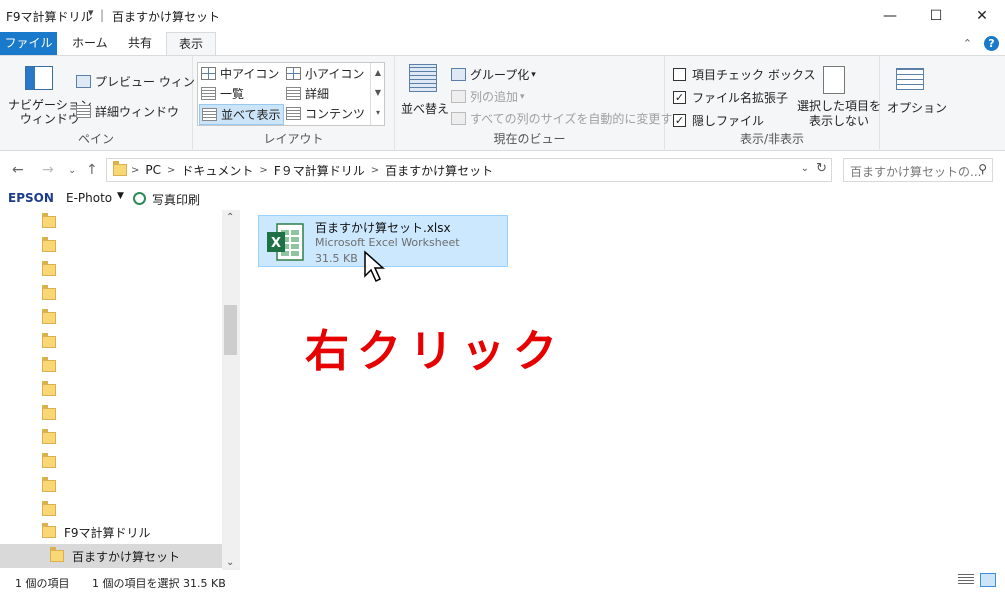 The image size is (1005, 594). What do you see at coordinates (92, 170) in the screenshot?
I see `up-arrow-icon: ↑` at bounding box center [92, 170].